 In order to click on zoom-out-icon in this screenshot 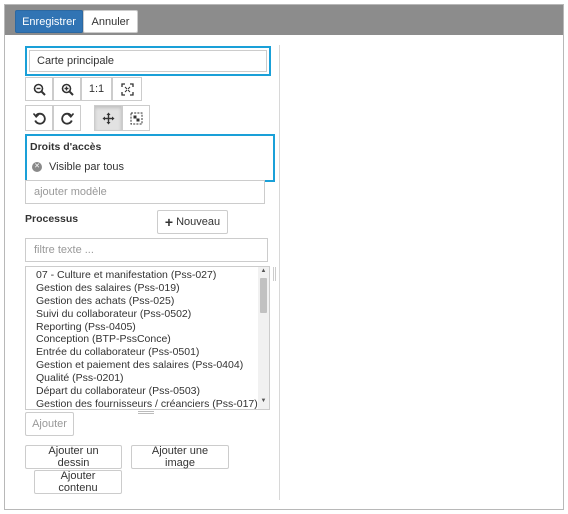, I will do `click(39, 89)`.